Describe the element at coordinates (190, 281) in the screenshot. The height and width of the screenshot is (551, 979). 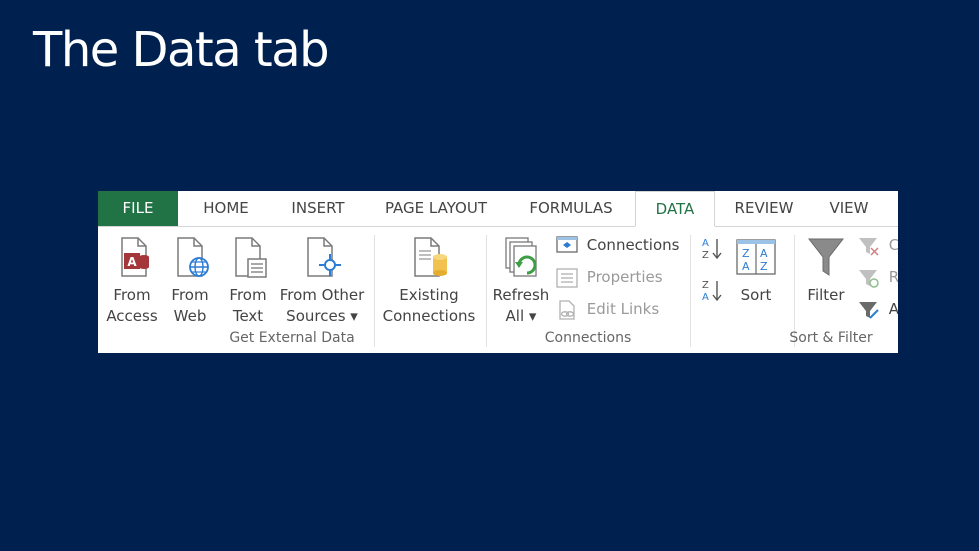
I see `from-web-button: From Web` at that location.